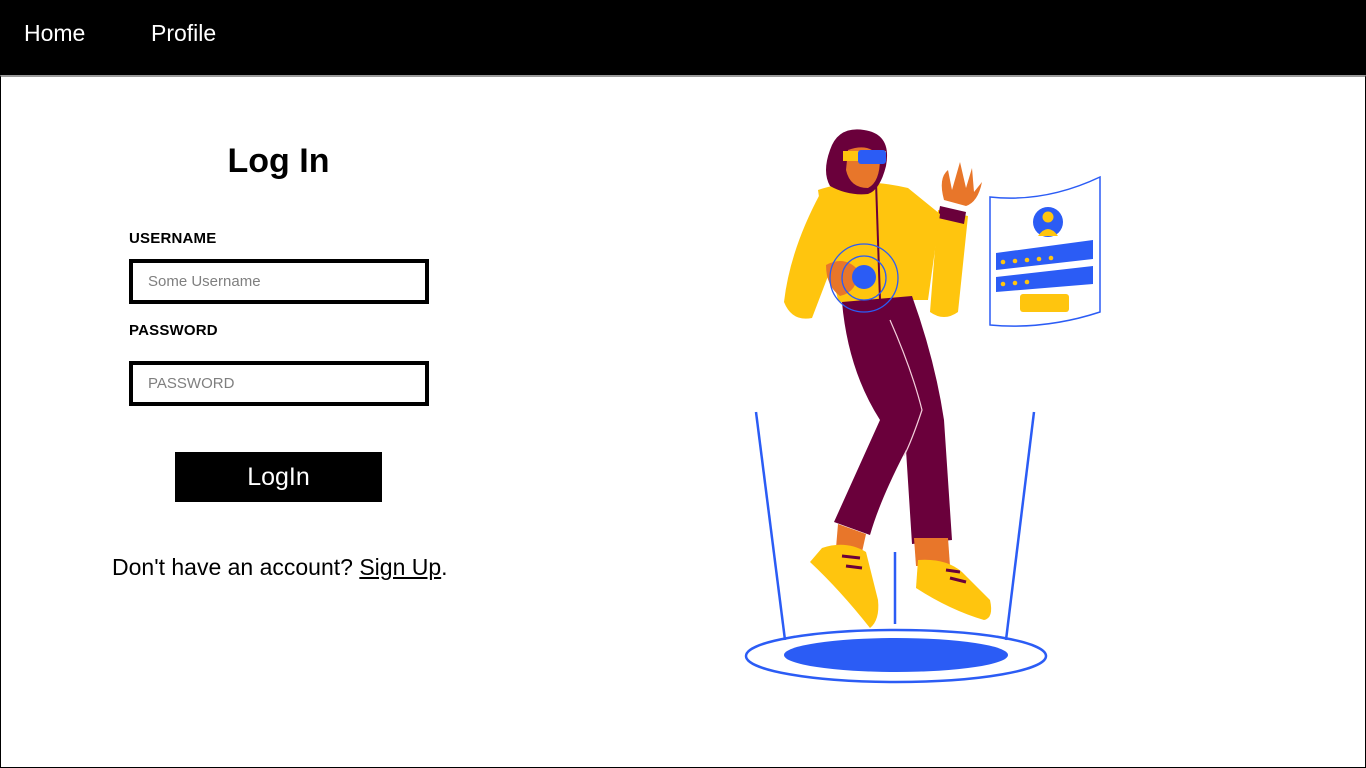 The height and width of the screenshot is (768, 1366). What do you see at coordinates (279, 383) in the screenshot?
I see `password-input` at bounding box center [279, 383].